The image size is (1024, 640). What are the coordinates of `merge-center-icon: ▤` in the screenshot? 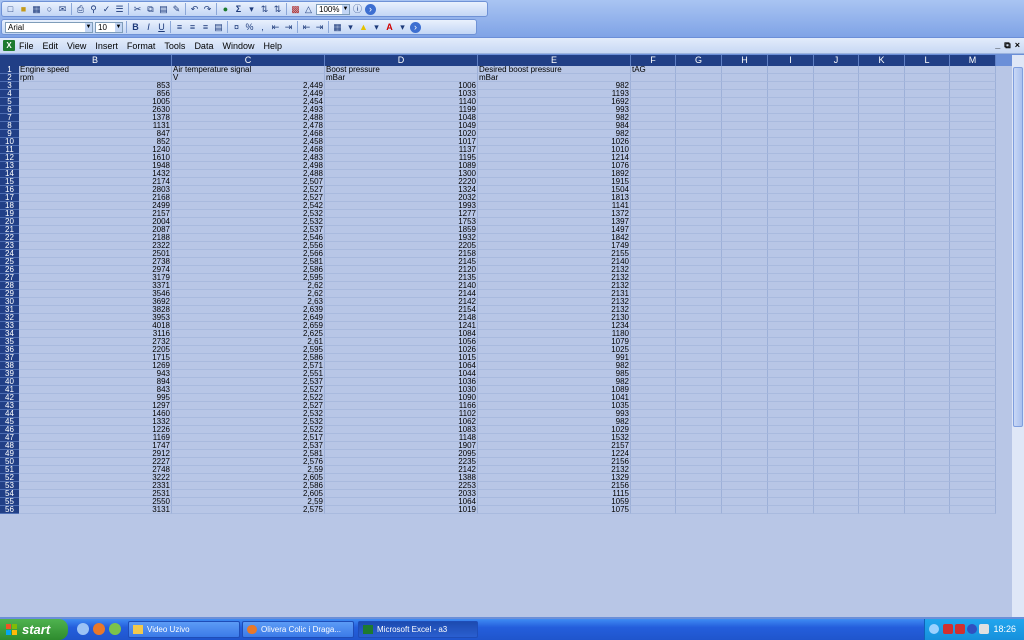 It's located at (218, 27).